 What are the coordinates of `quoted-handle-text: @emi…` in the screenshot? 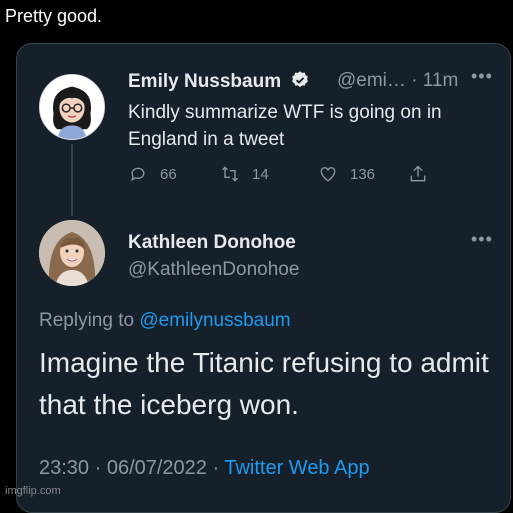 It's located at (371, 80).